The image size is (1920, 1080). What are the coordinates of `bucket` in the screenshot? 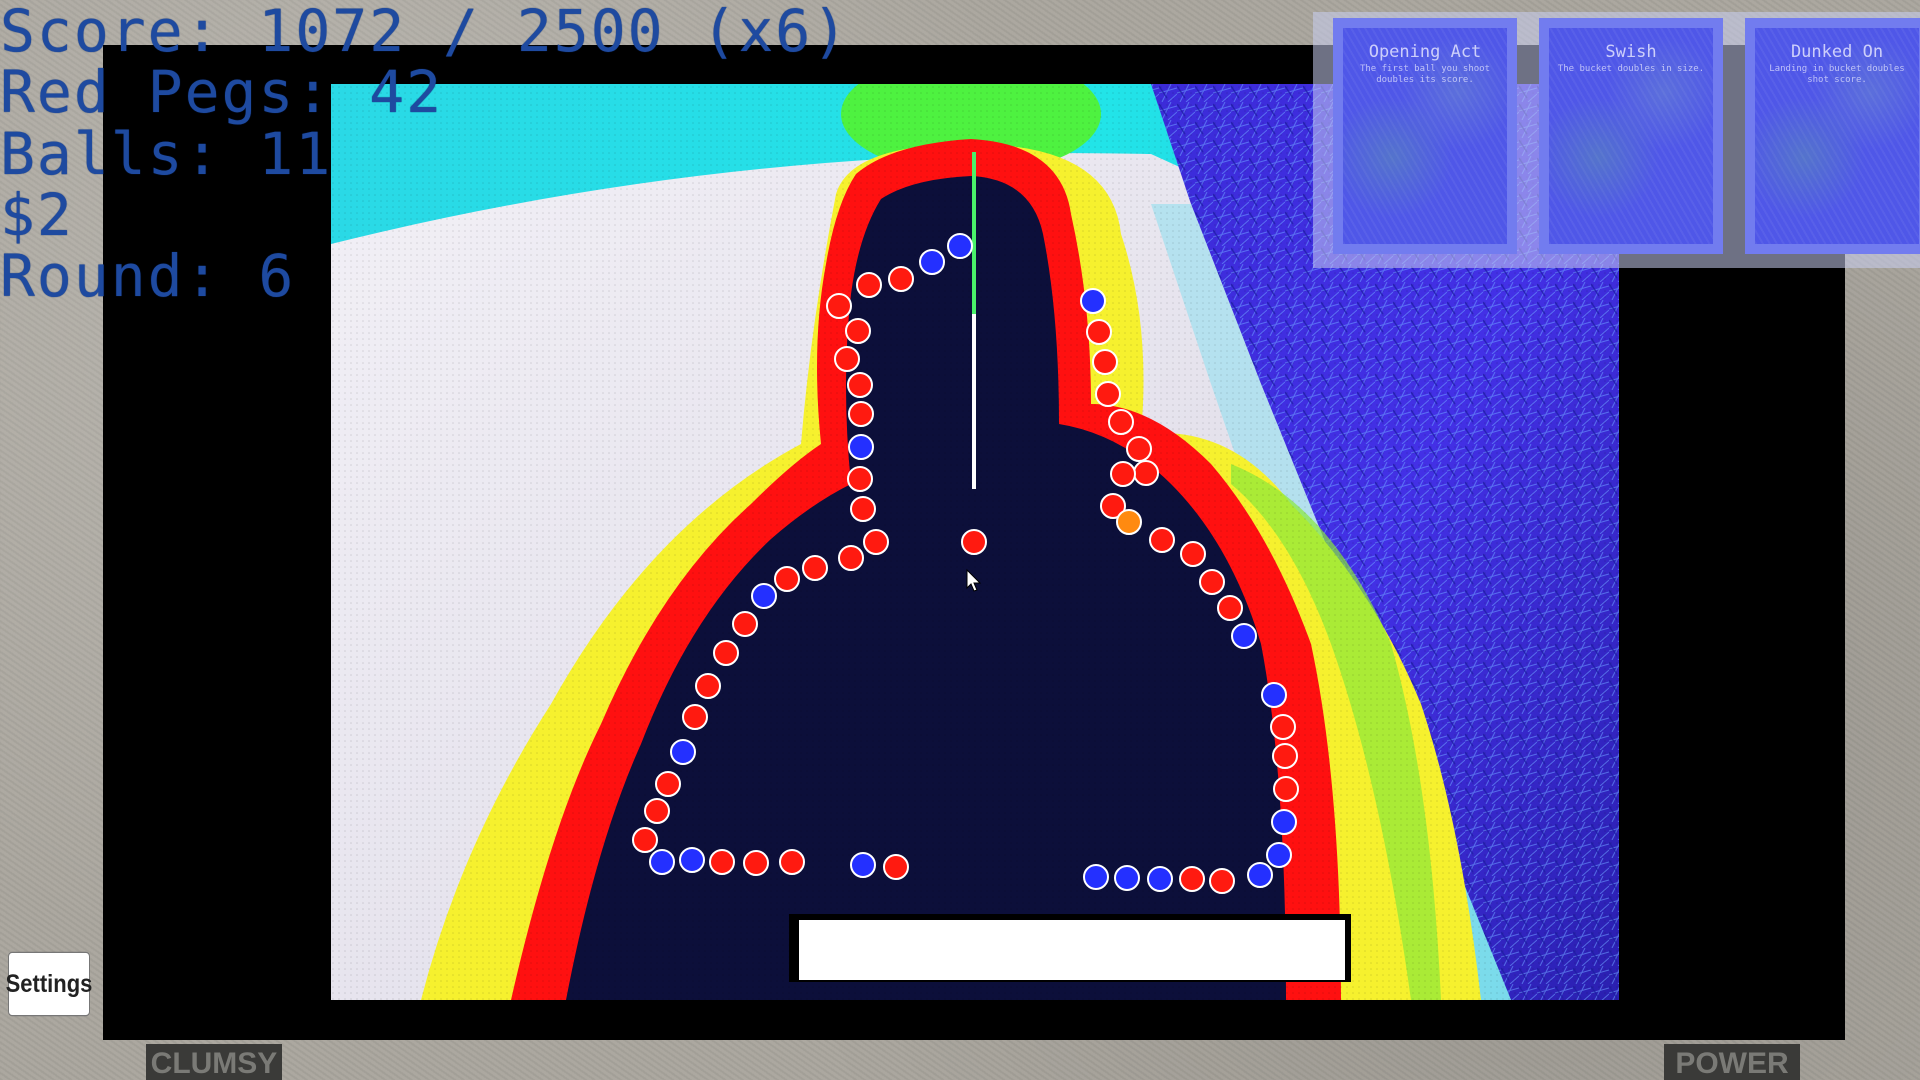 It's located at (1072, 950).